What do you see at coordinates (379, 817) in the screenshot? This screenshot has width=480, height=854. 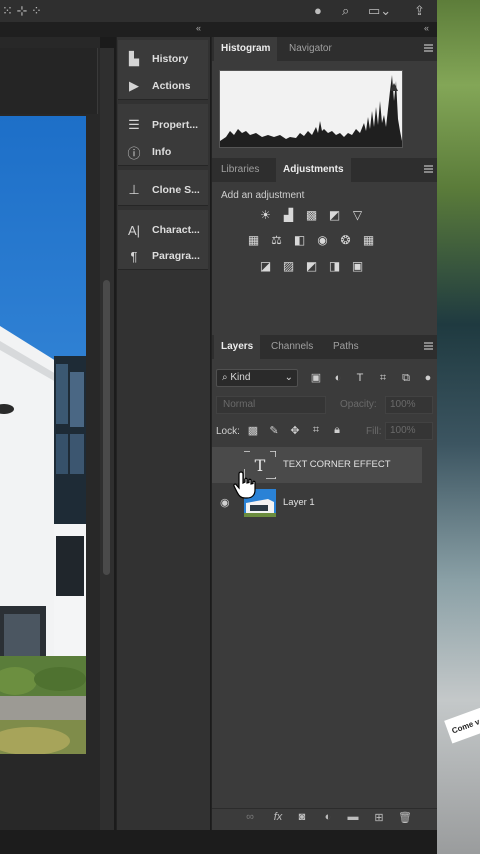 I see `new-layer-icon: ⊞` at bounding box center [379, 817].